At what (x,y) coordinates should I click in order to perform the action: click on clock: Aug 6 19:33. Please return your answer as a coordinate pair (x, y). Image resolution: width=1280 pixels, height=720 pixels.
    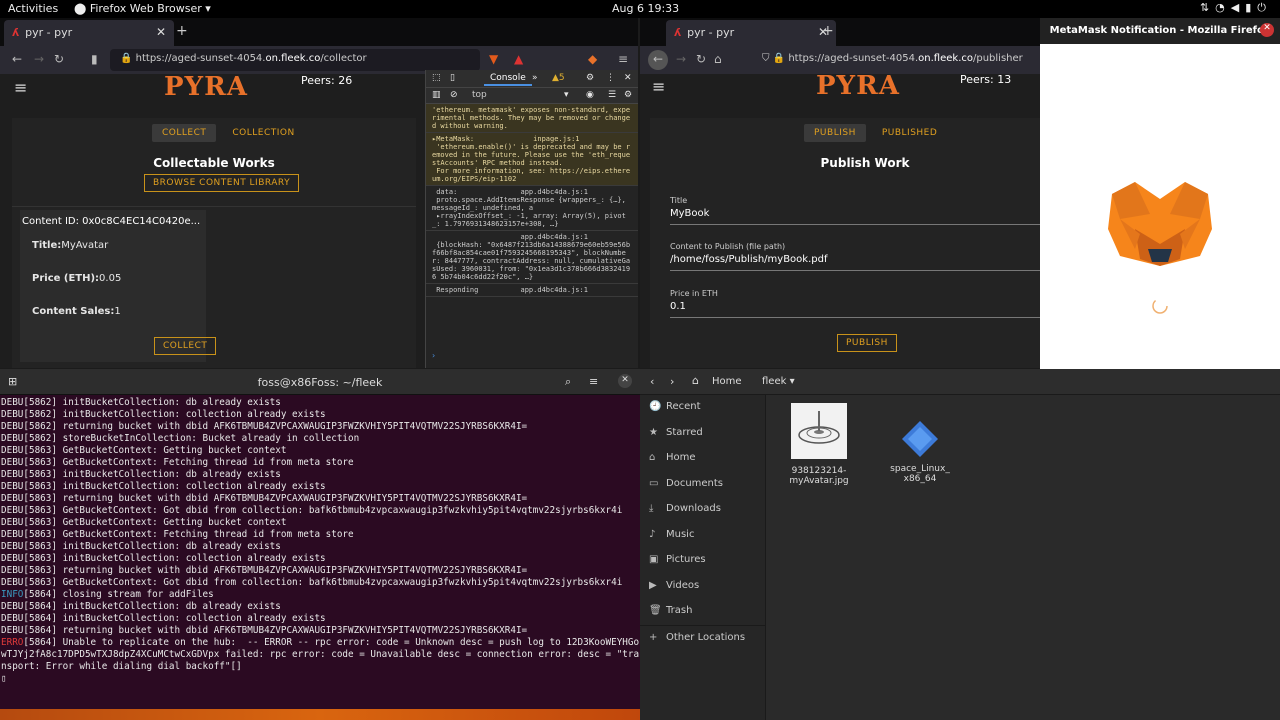
    Looking at the image, I should click on (645, 8).